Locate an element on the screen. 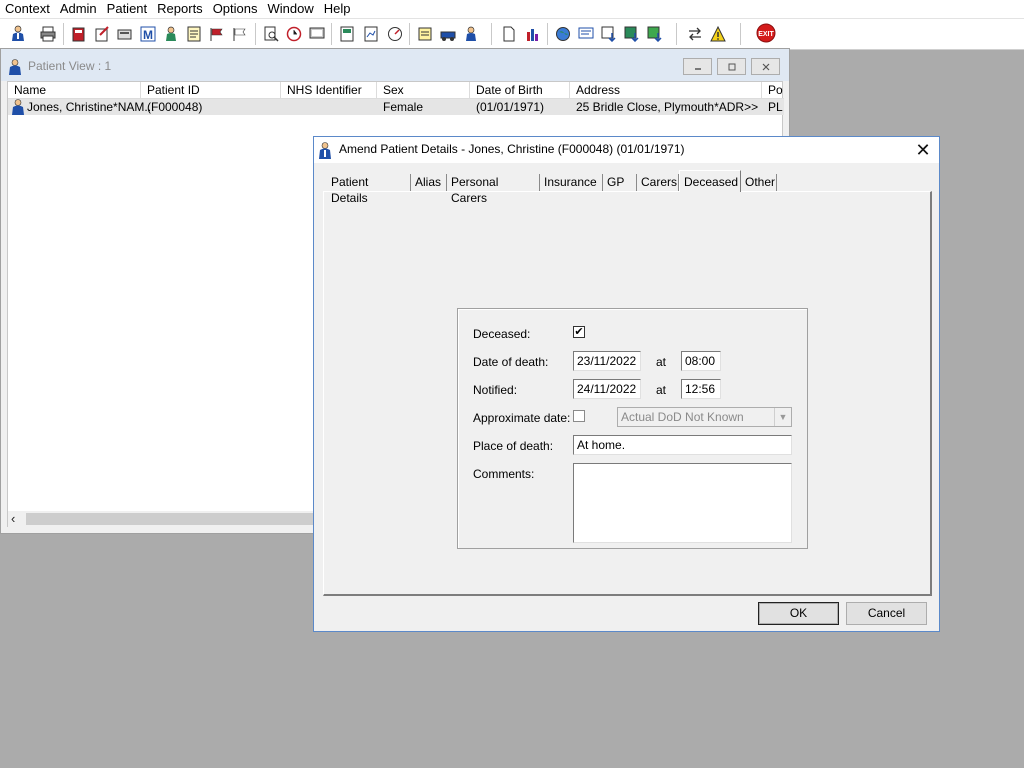  menu-context: Context is located at coordinates (27, 9).